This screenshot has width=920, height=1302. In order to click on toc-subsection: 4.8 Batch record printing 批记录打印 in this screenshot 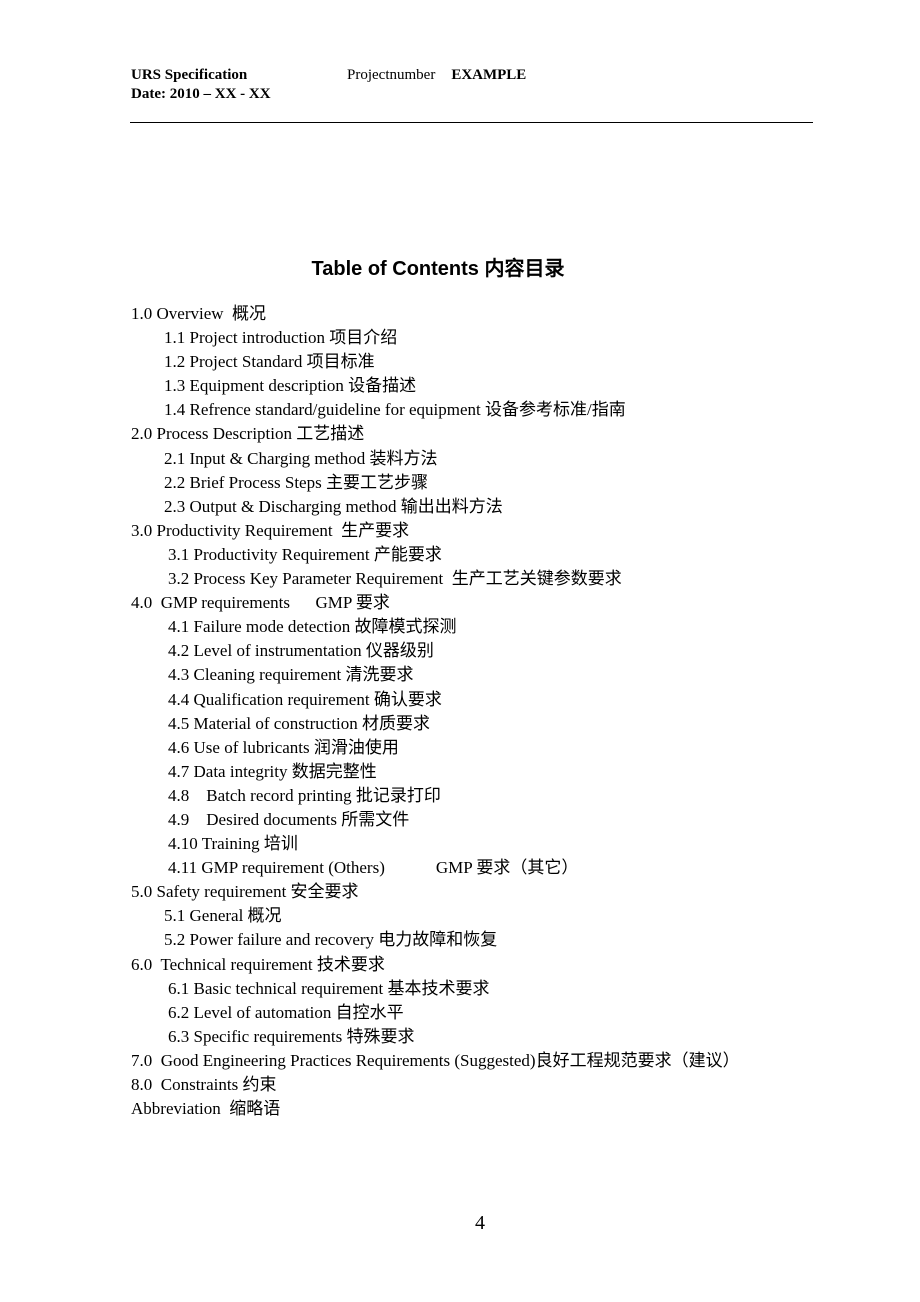, I will do `click(435, 796)`.